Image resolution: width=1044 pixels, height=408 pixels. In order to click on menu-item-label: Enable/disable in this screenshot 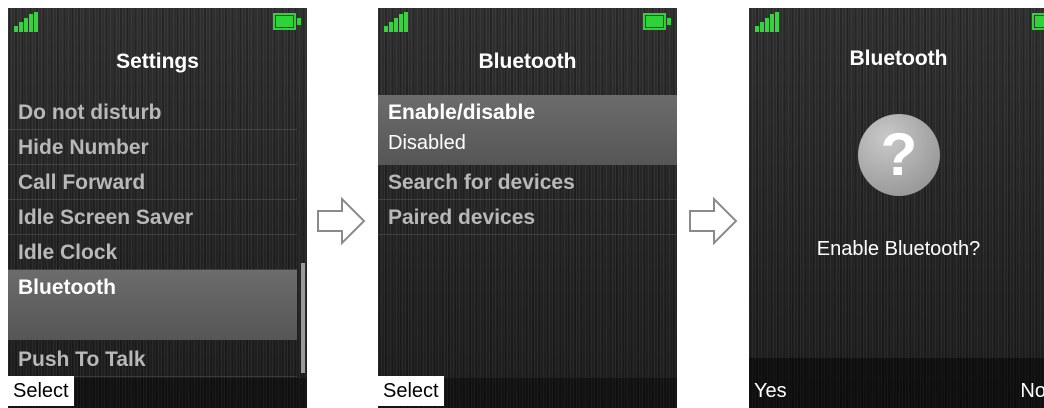, I will do `click(462, 112)`.